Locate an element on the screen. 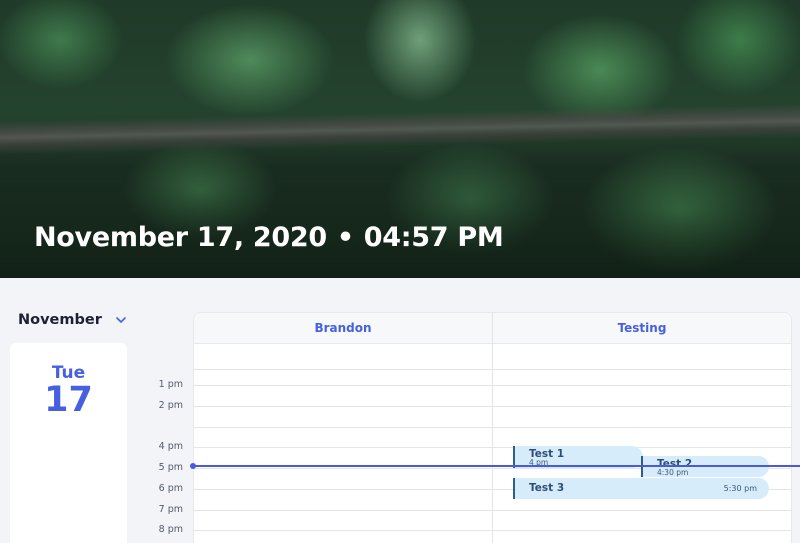 Image resolution: width=800 pixels, height=543 pixels. time-label: 7 pm is located at coordinates (170, 509).